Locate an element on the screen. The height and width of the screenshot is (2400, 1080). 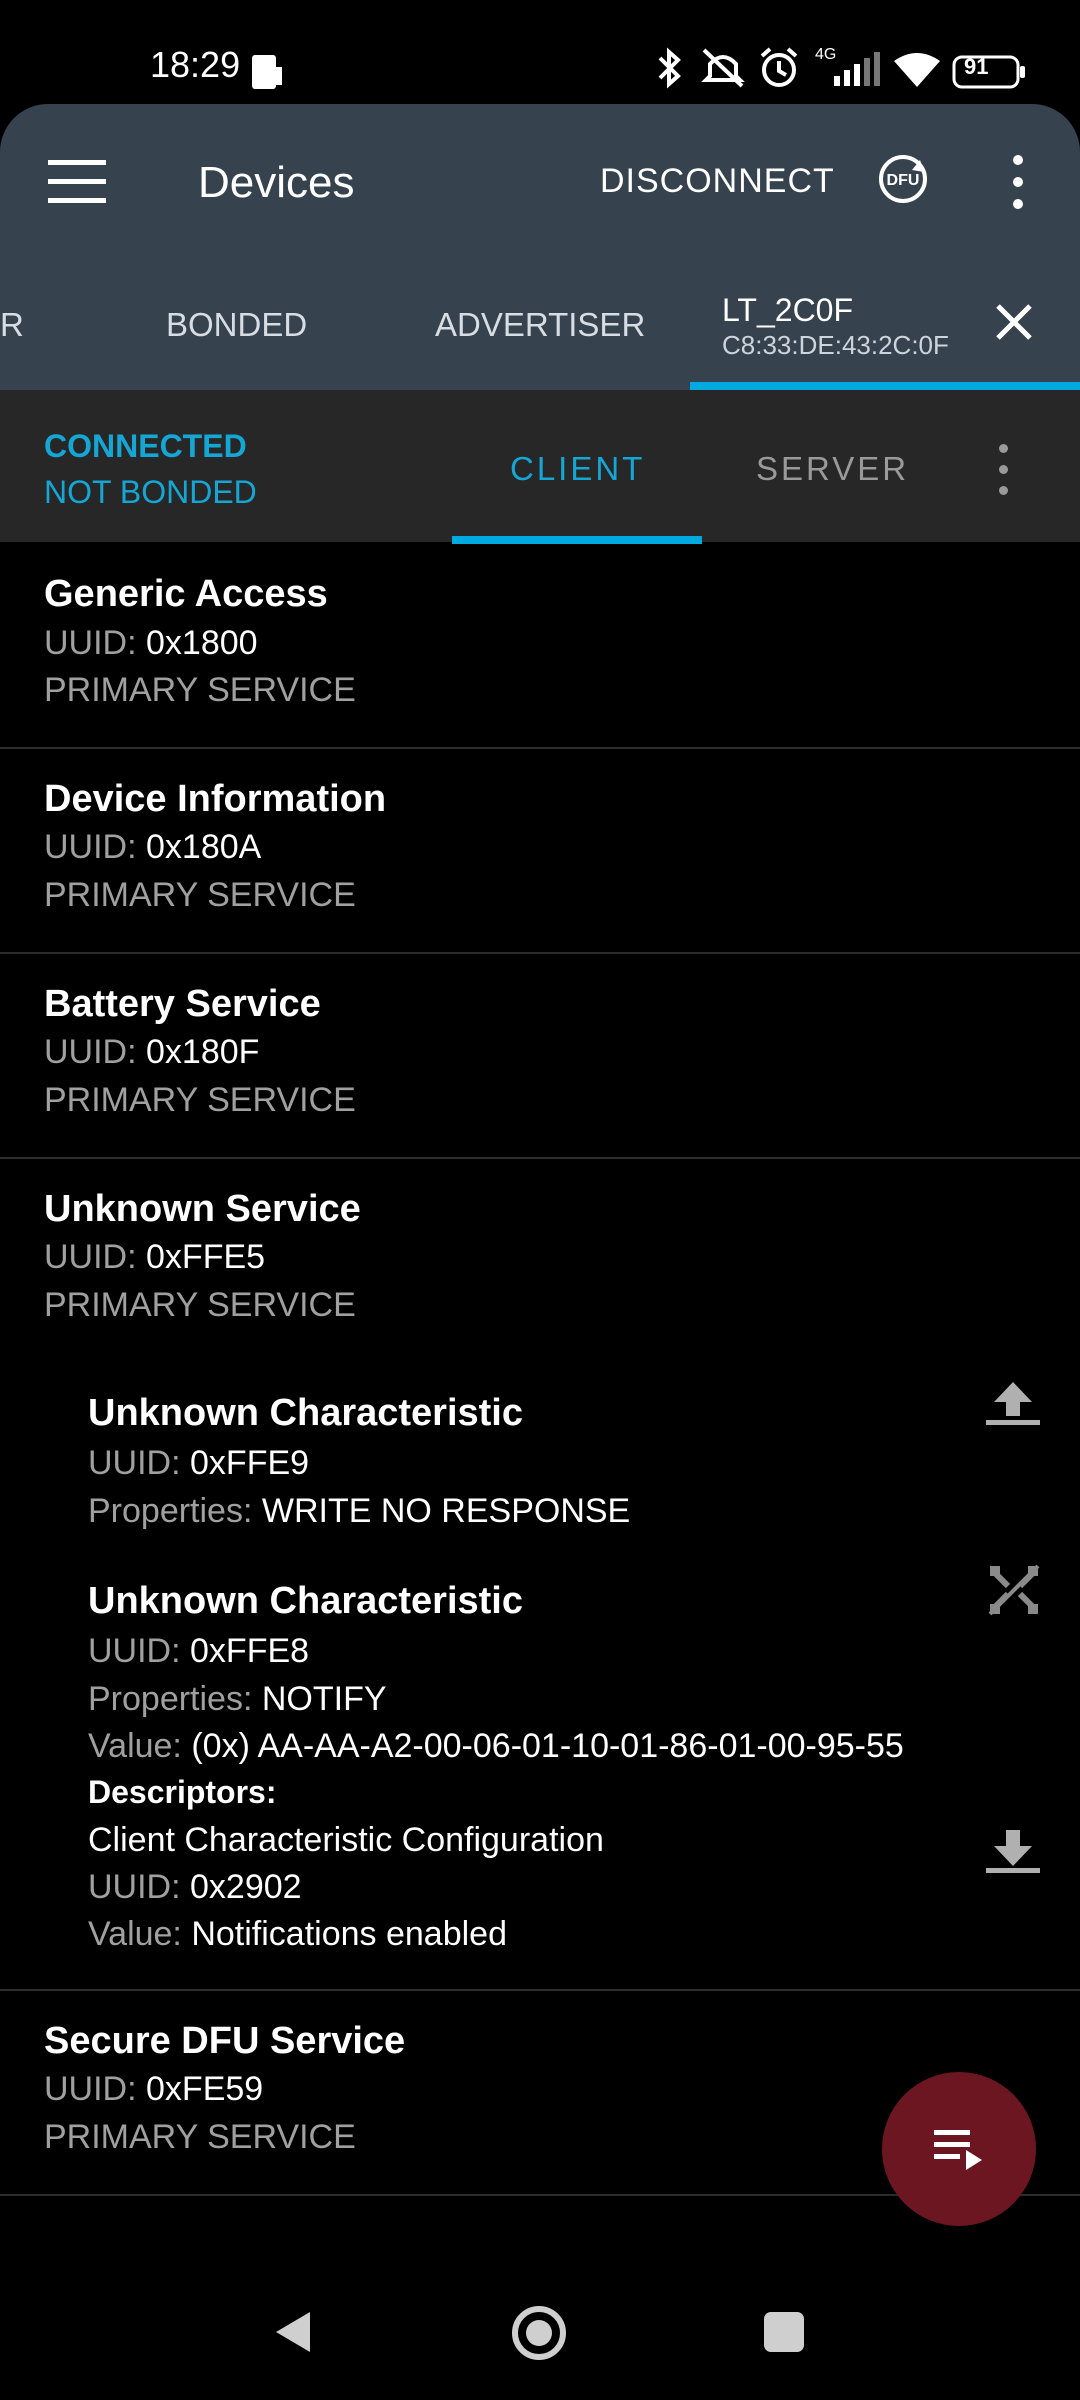
service-uuid-row: UUID: 0x180F is located at coordinates (152, 1052).